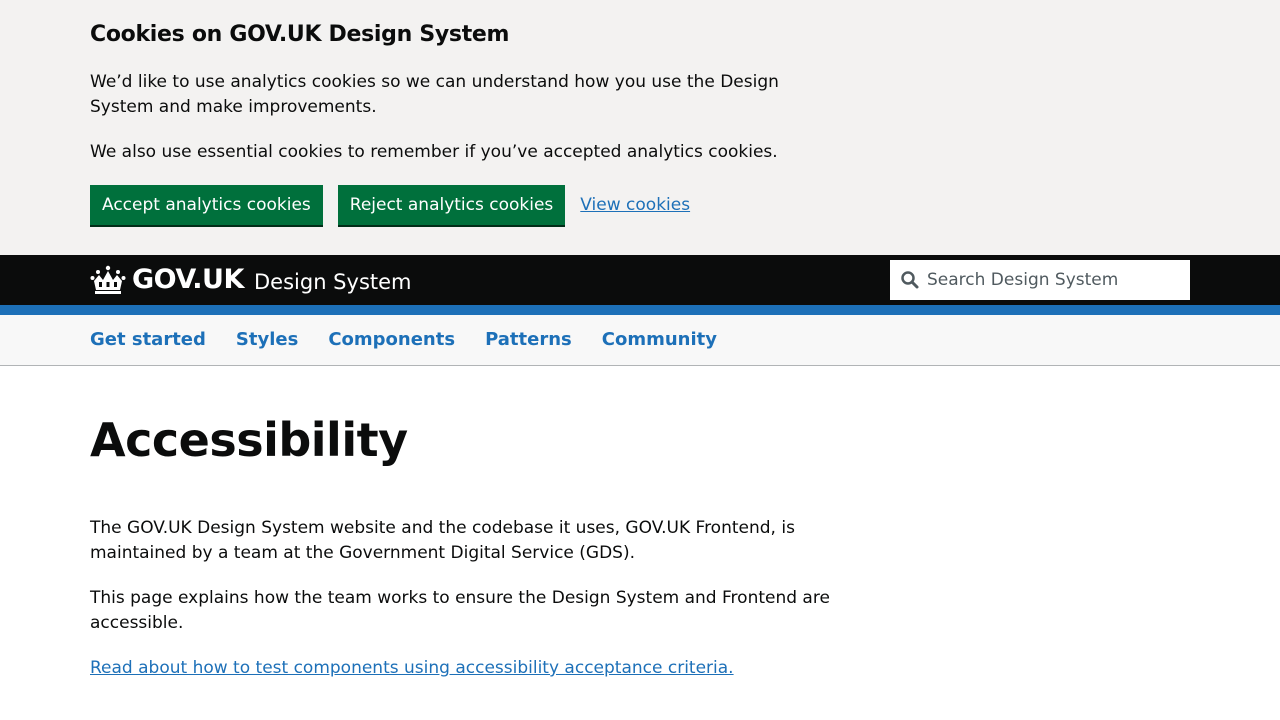 The image size is (1280, 720). What do you see at coordinates (640, 280) in the screenshot?
I see `site-header: GOV.UK Design System` at bounding box center [640, 280].